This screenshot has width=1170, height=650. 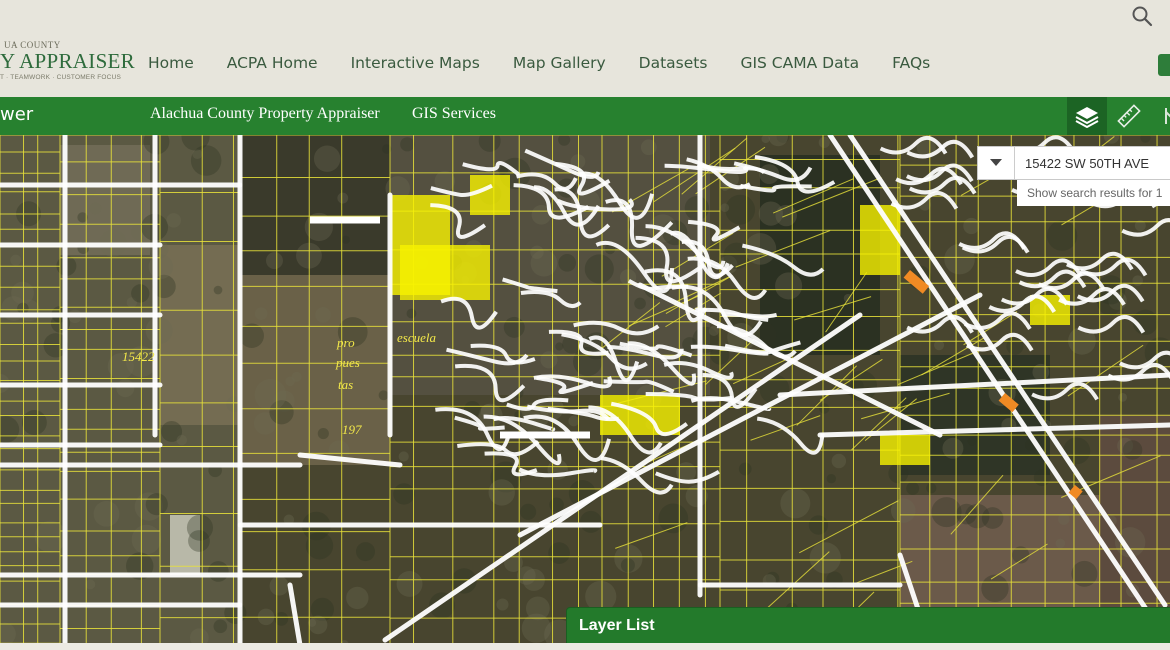 What do you see at coordinates (1160, 116) in the screenshot?
I see `more-tool-icon` at bounding box center [1160, 116].